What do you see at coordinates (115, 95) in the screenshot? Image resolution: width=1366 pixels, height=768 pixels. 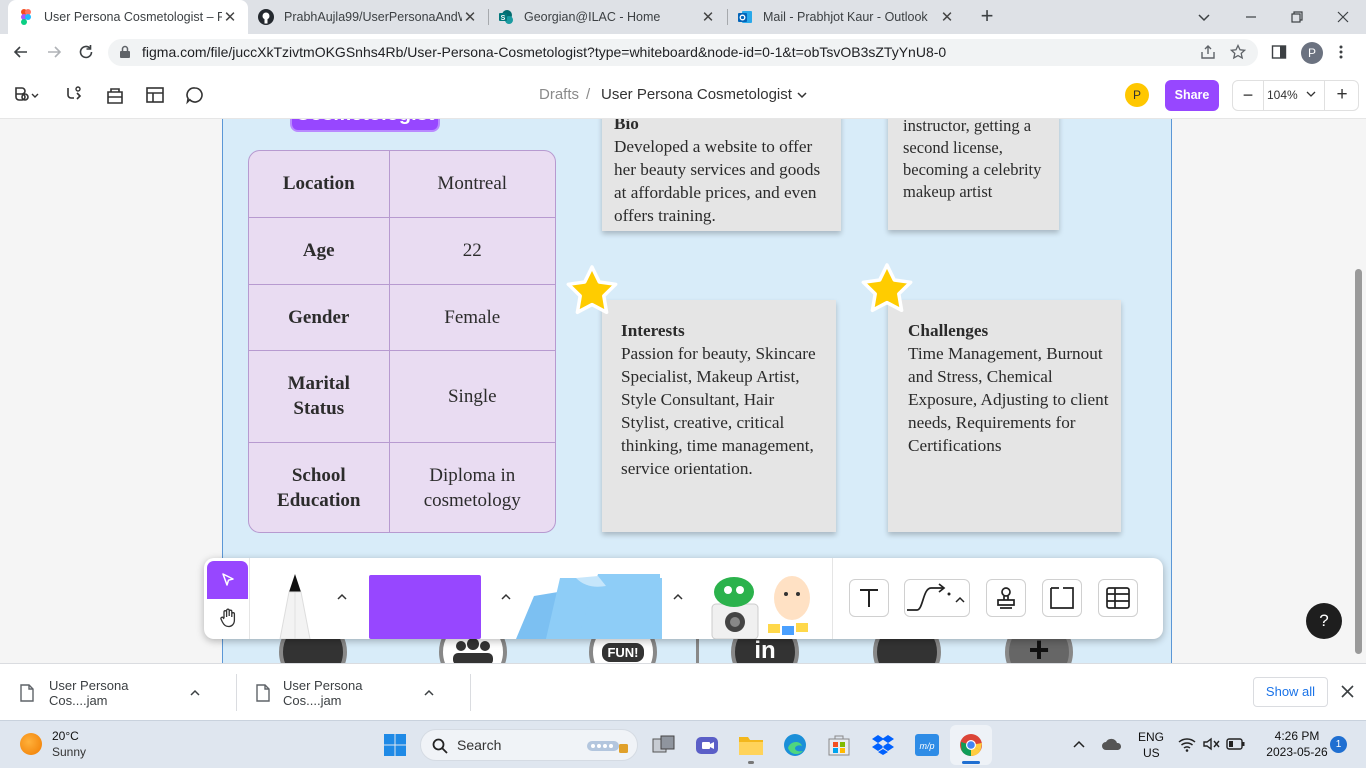 I see `resources-icon` at bounding box center [115, 95].